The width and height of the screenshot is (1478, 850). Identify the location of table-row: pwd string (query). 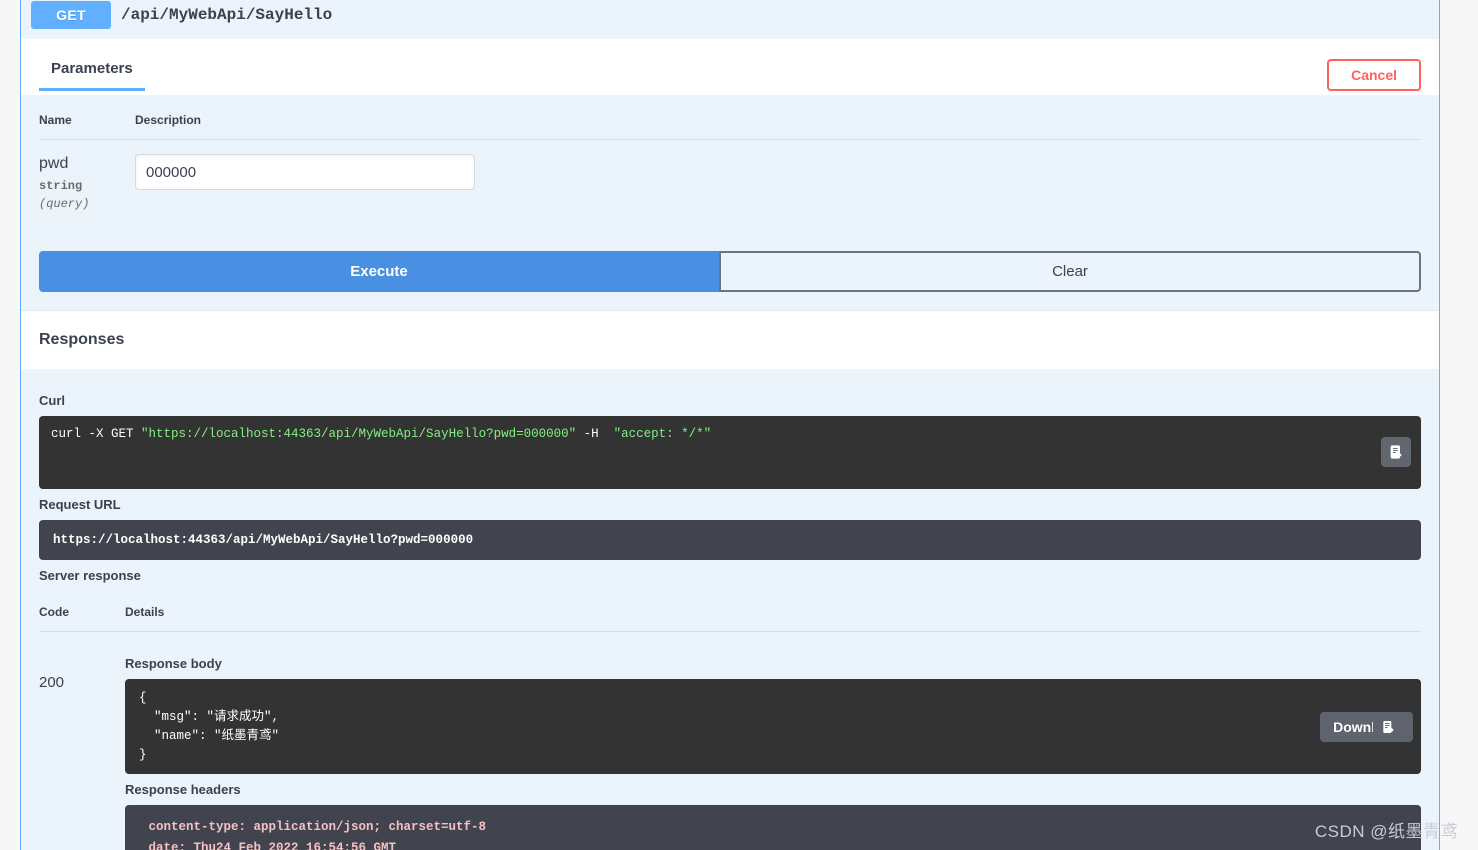
(730, 187).